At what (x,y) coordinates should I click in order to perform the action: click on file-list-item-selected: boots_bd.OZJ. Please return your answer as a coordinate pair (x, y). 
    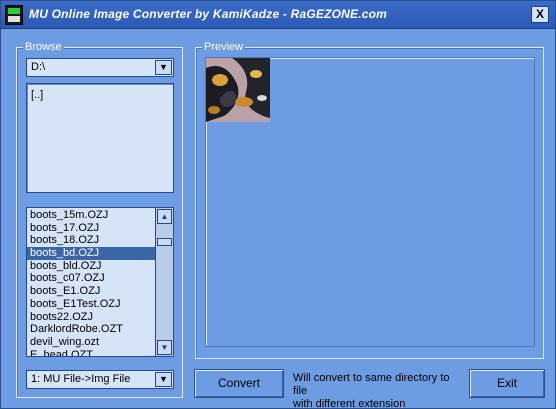
    Looking at the image, I should click on (91, 253).